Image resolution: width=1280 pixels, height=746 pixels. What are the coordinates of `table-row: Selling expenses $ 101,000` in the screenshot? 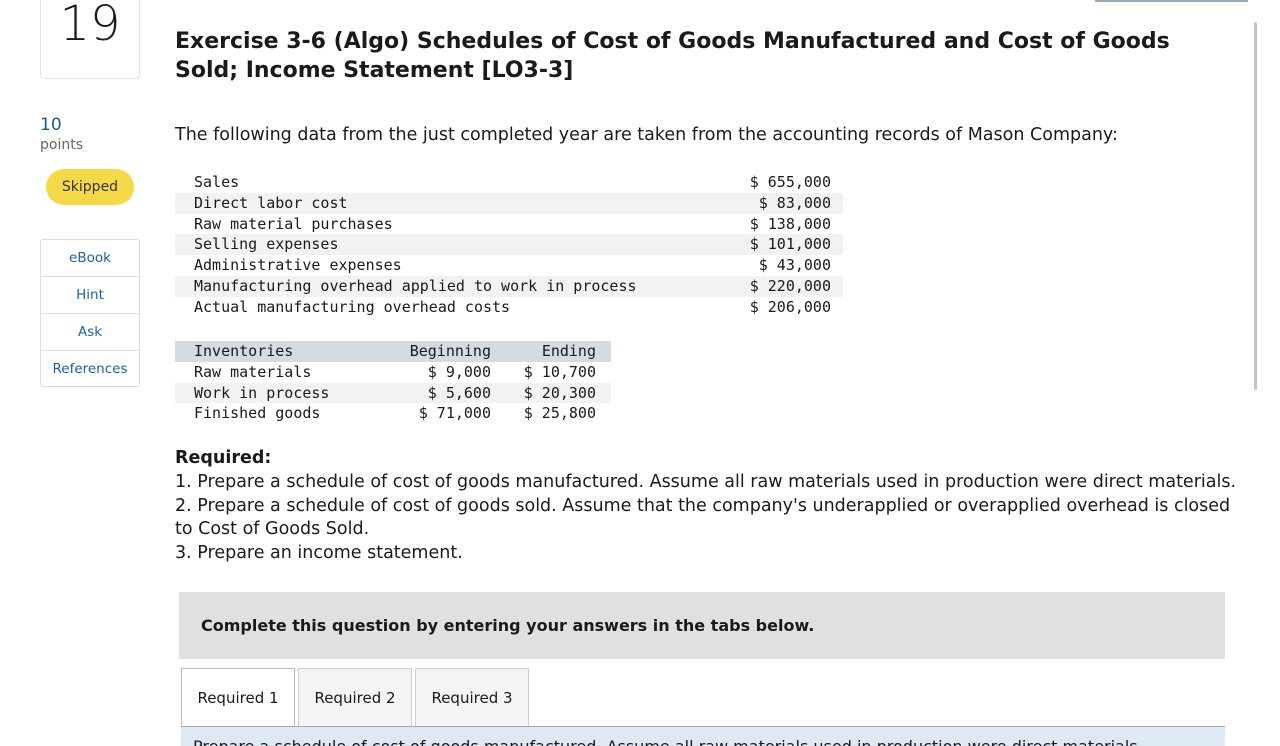 It's located at (509, 245).